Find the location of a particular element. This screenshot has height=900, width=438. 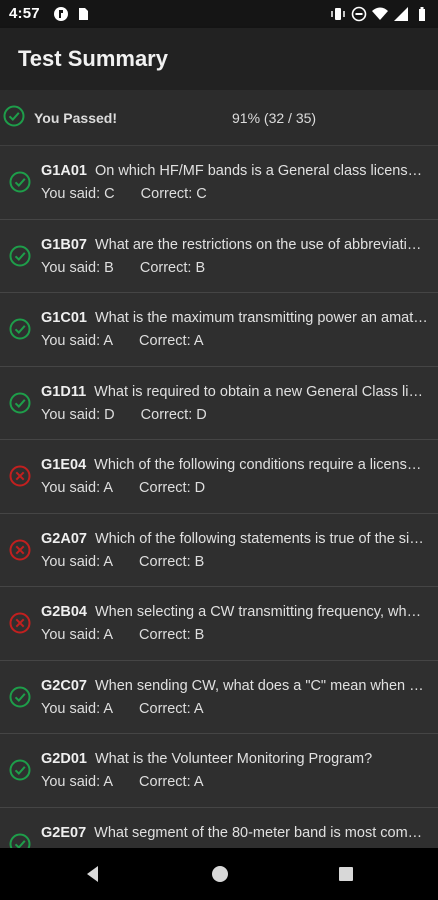

correct-value: D is located at coordinates (201, 414).